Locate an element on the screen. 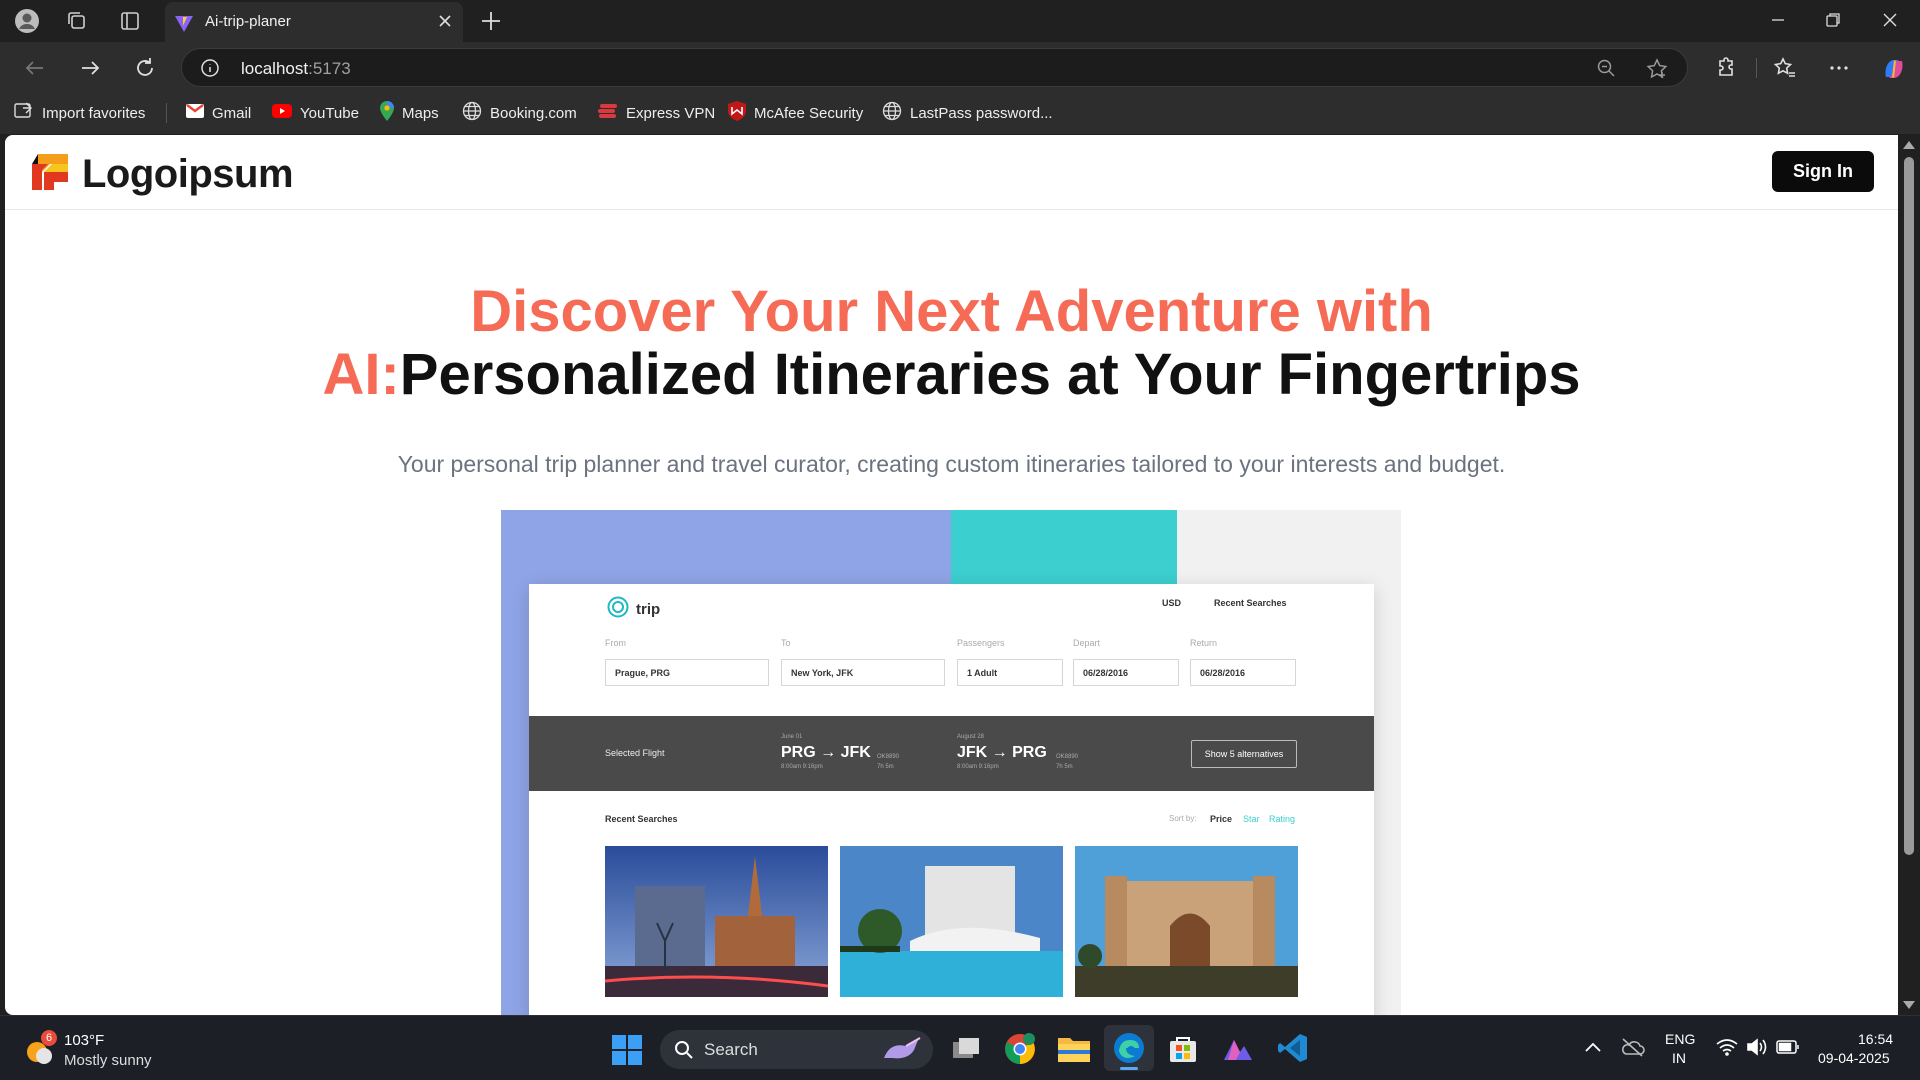  hero-title-ai: AI: is located at coordinates (361, 374).